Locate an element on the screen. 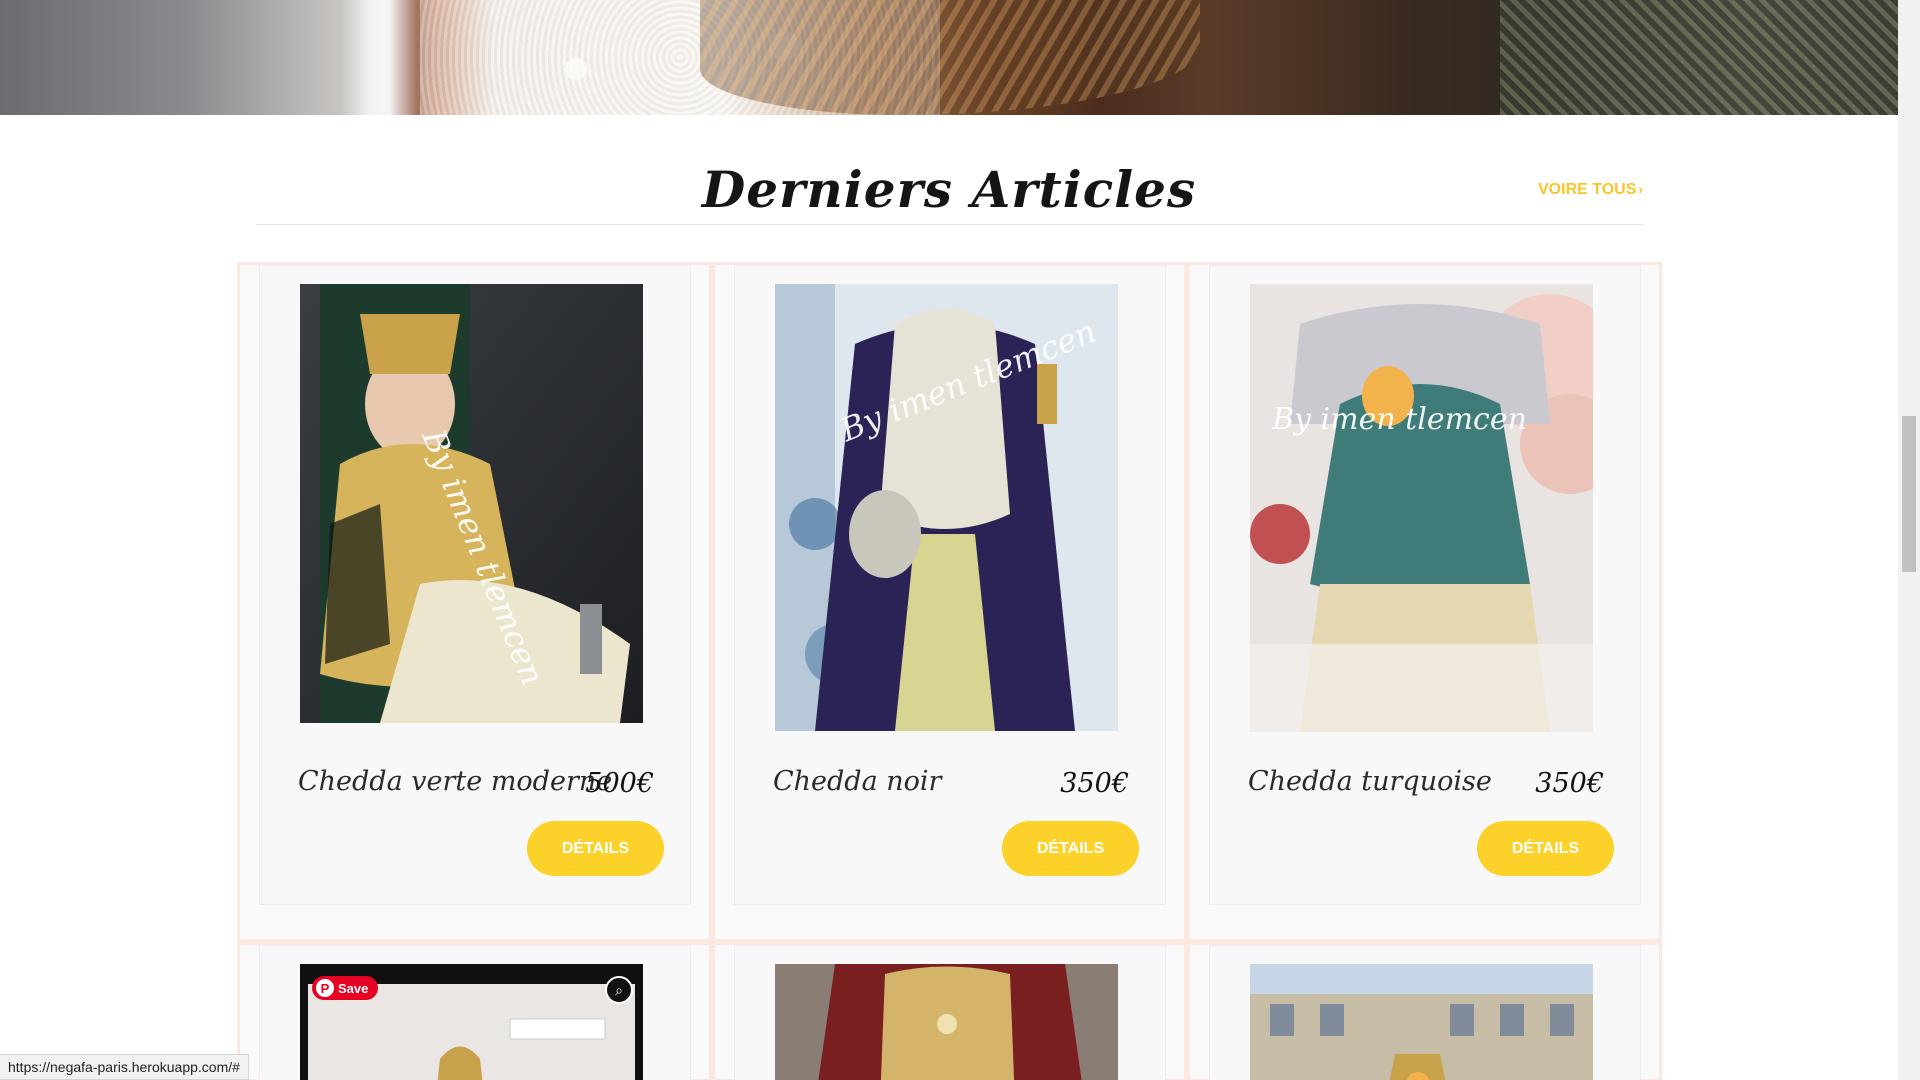 The image size is (1920, 1080). pinterest-save-button: P Save is located at coordinates (345, 988).